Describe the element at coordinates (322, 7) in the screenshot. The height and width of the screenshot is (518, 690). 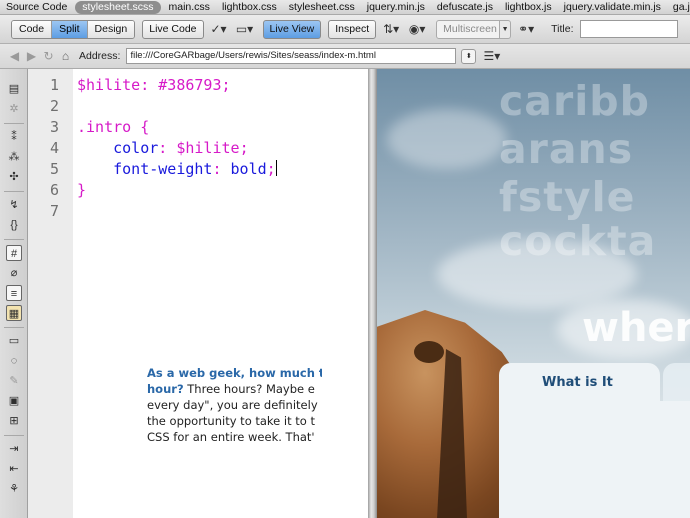
I see `related-file-tab: stylesheet.css` at that location.